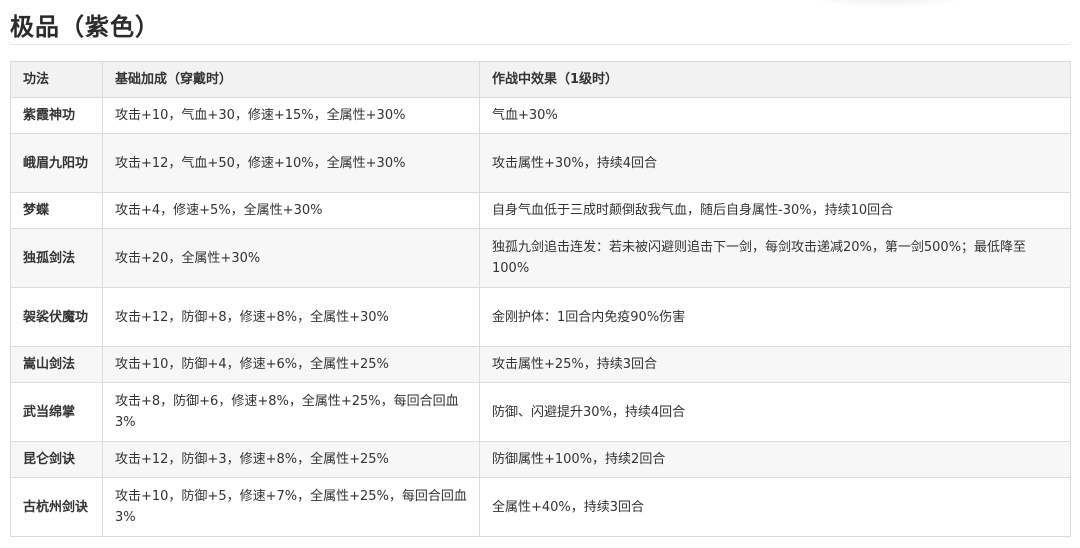 This screenshot has height=548, width=1080. Describe the element at coordinates (775, 317) in the screenshot. I see `battle-effect-cell: 金刚护体：1回合内免疫90%伤害` at that location.